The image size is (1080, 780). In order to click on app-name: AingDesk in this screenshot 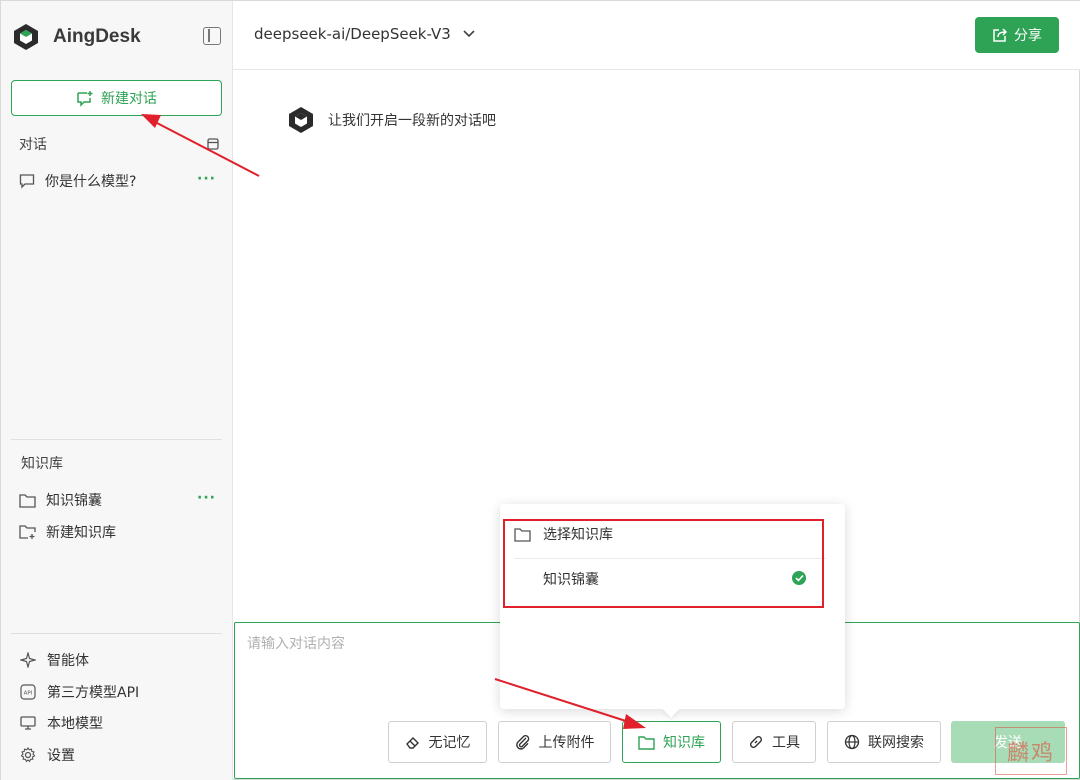, I will do `click(97, 36)`.